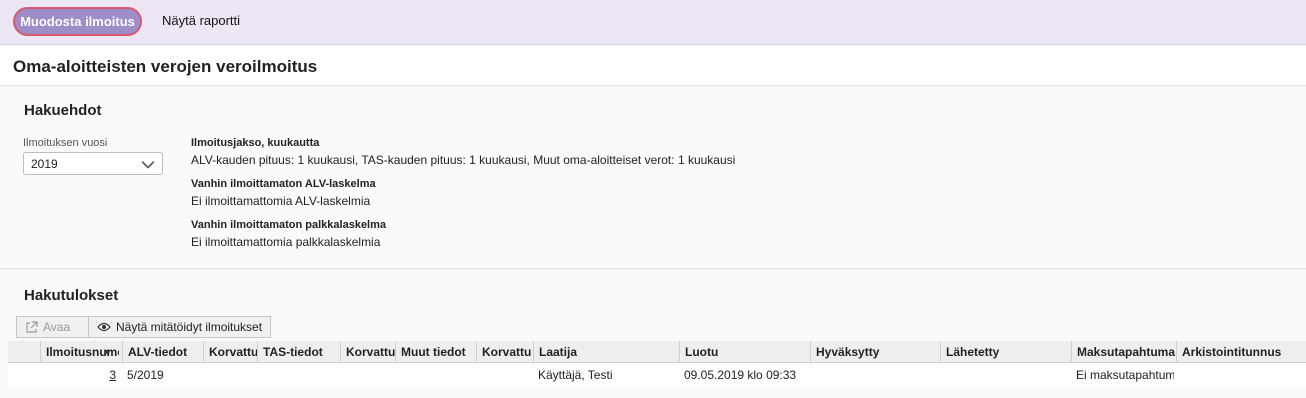 The width and height of the screenshot is (1306, 398). What do you see at coordinates (79, 375) in the screenshot?
I see `cell-number: 3` at bounding box center [79, 375].